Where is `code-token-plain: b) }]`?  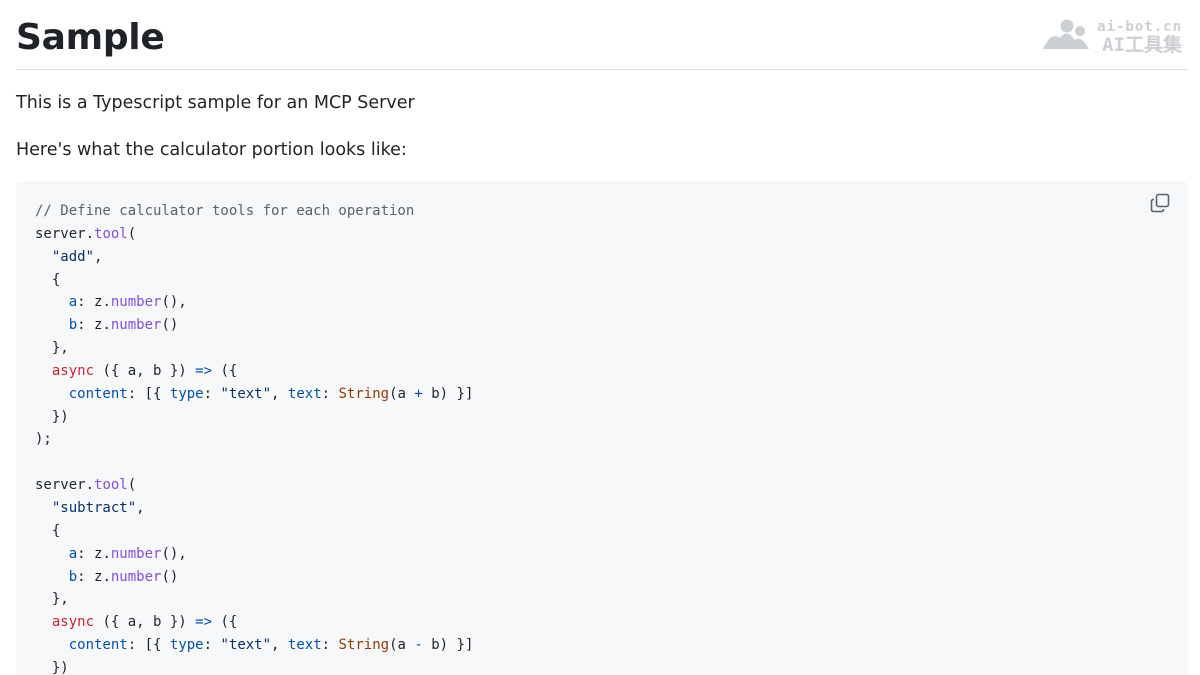 code-token-plain: b) }] is located at coordinates (448, 645).